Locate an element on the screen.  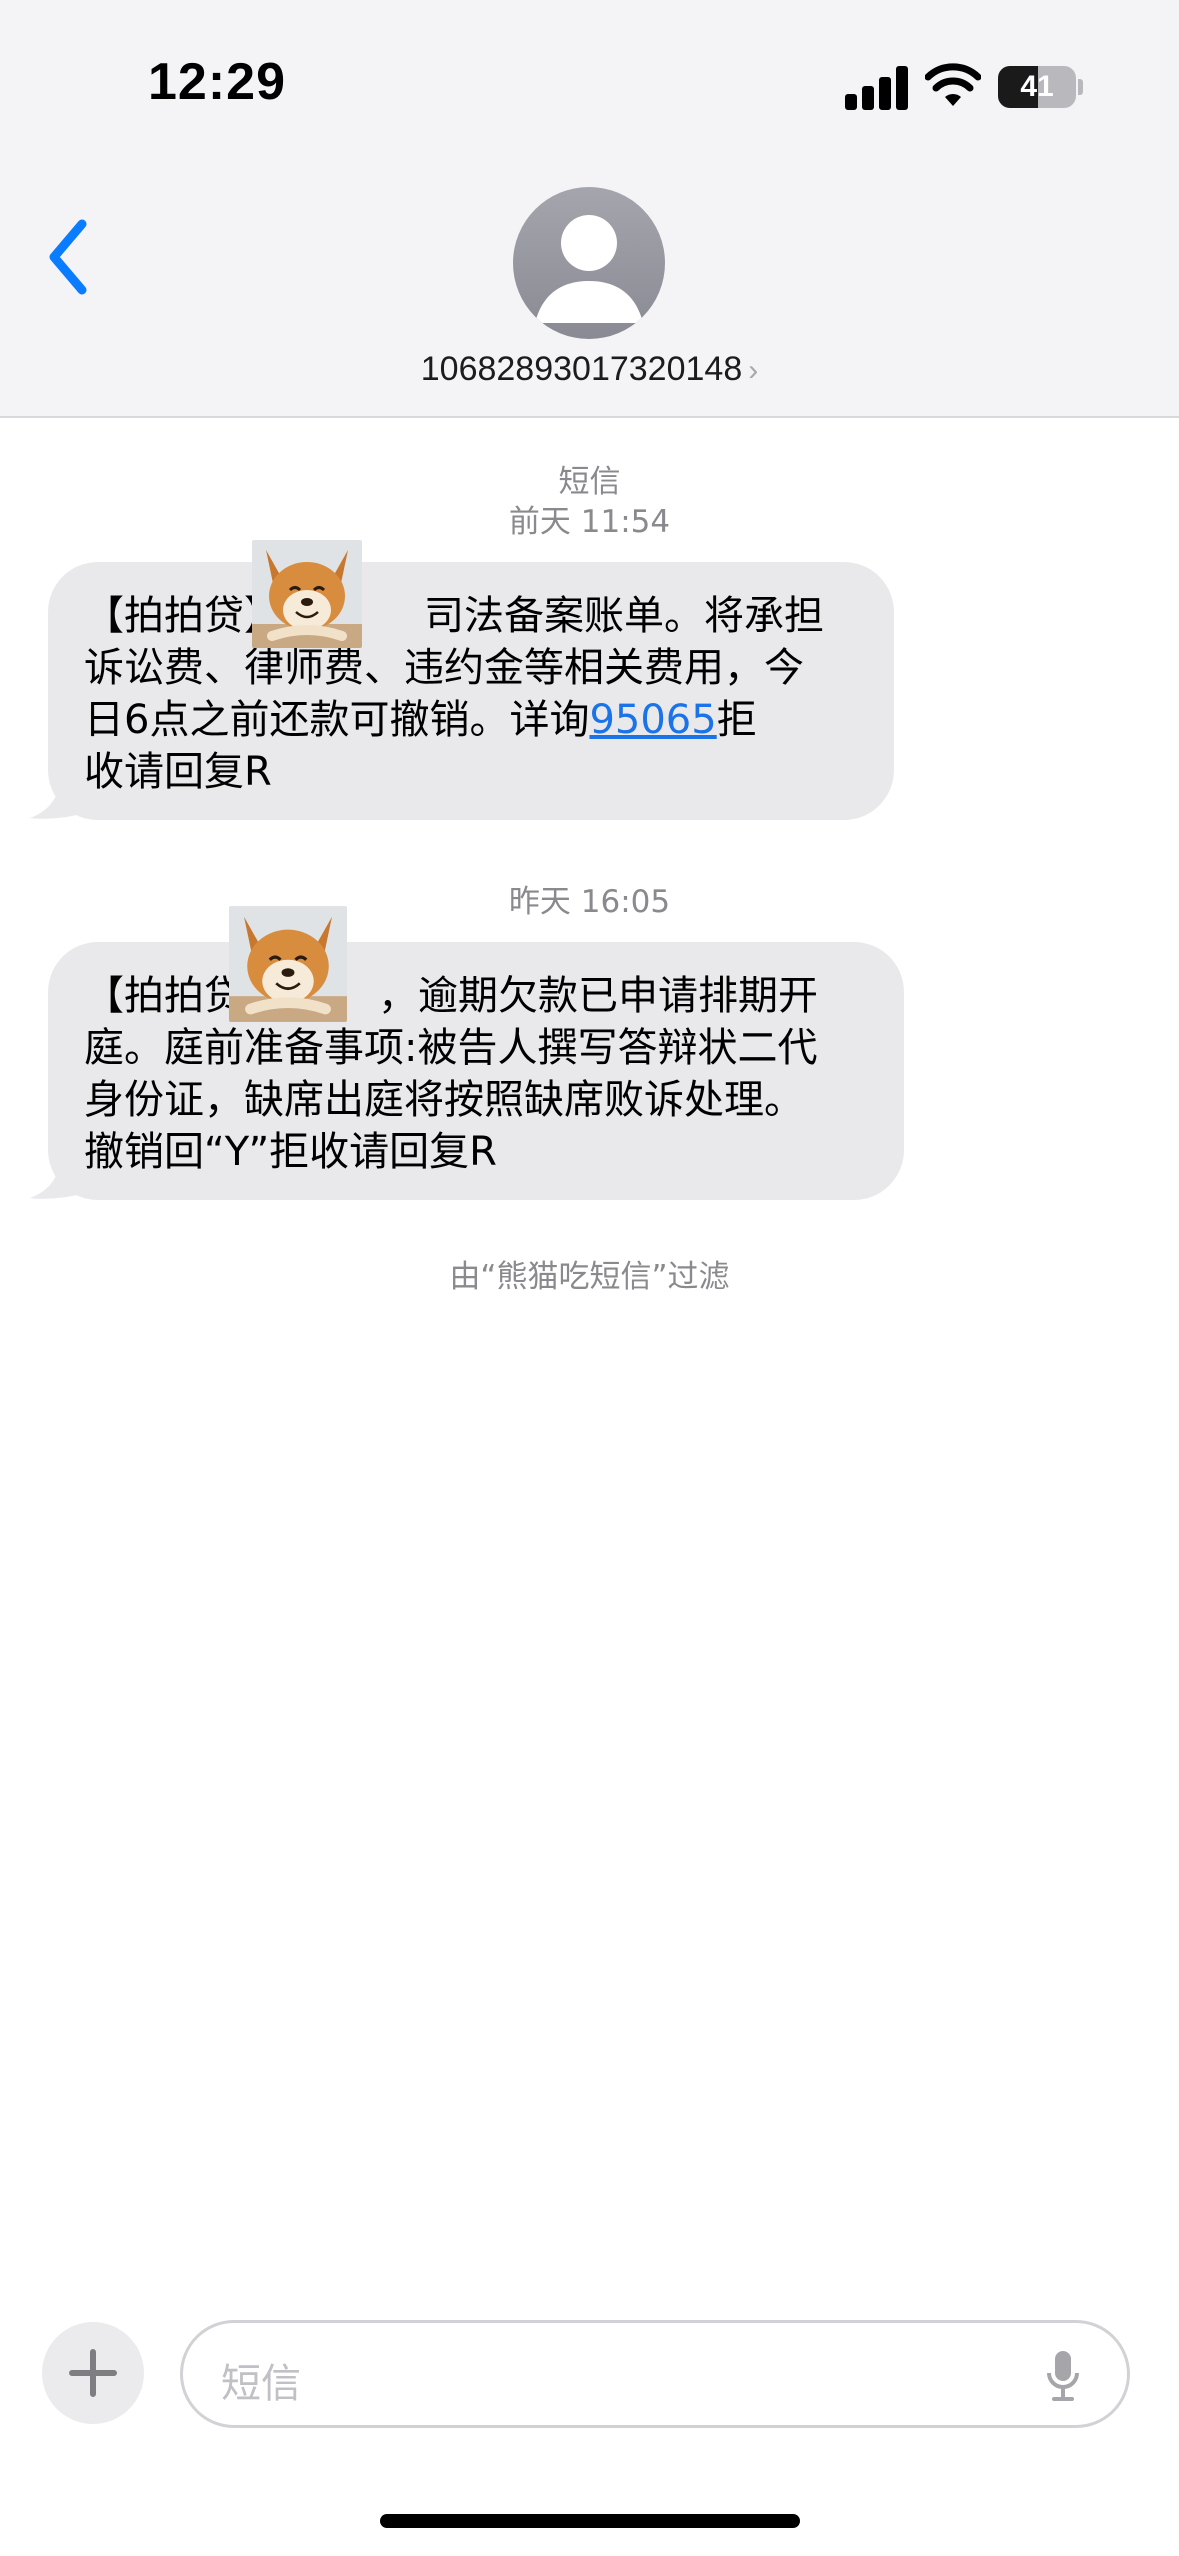
message-line1: 司法备案账单。将承担 is located at coordinates (624, 616).